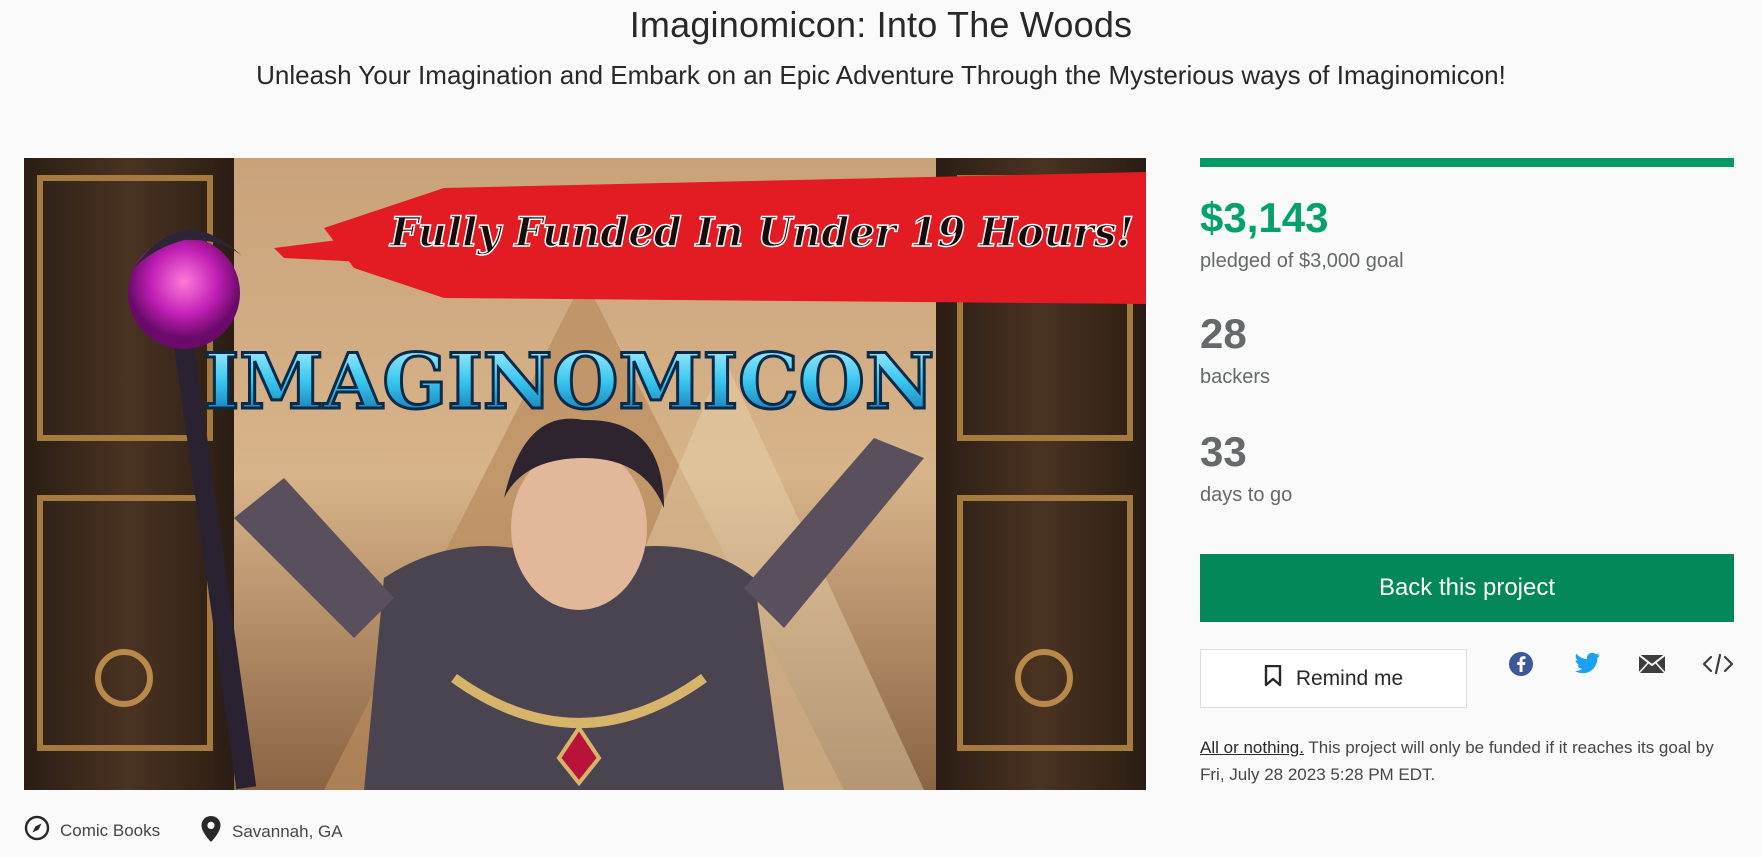 The image size is (1762, 857). I want to click on funding-progress-fill, so click(1467, 162).